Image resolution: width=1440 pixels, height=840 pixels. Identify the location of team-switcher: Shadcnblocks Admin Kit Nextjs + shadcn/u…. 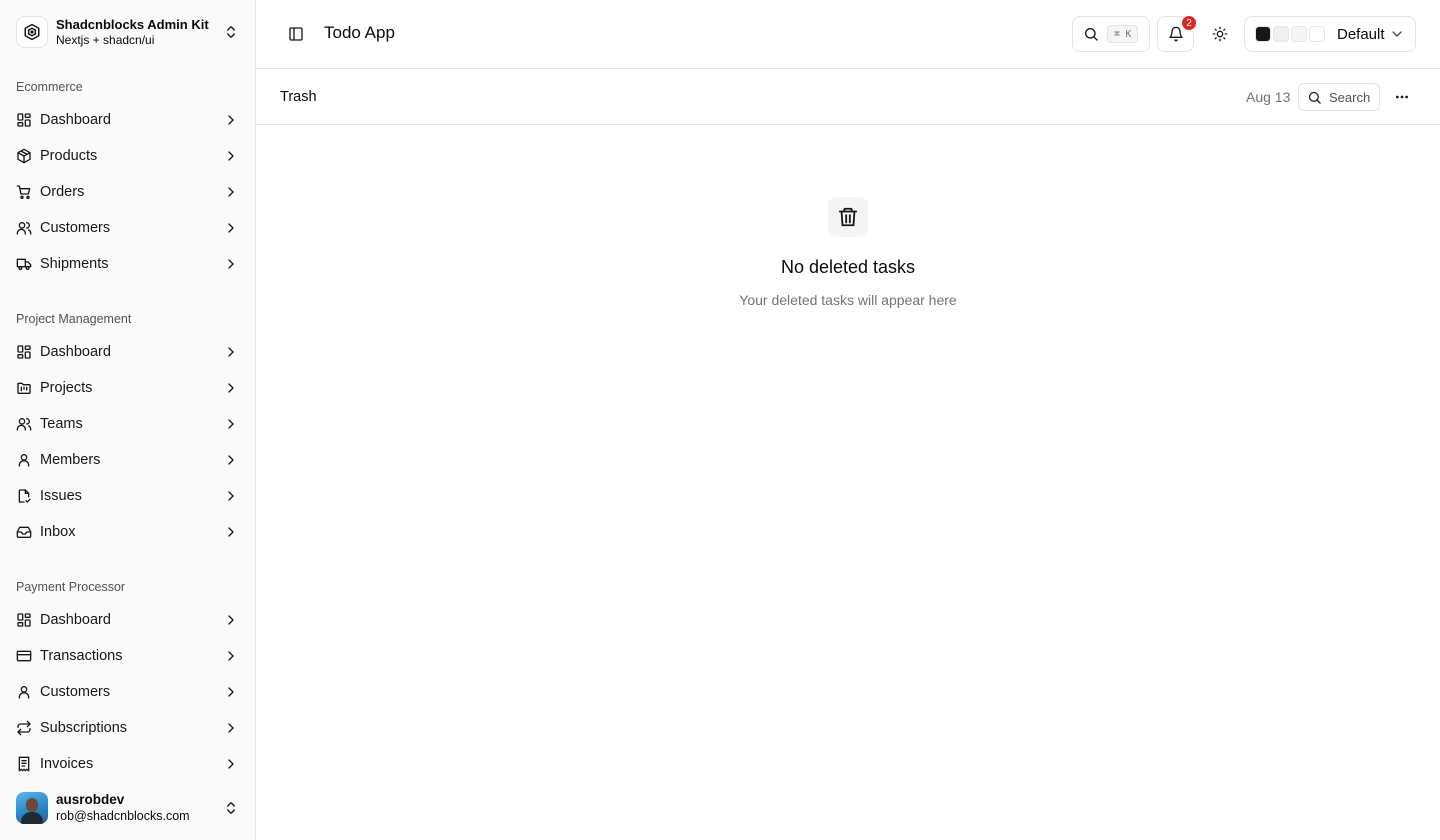
(127, 32).